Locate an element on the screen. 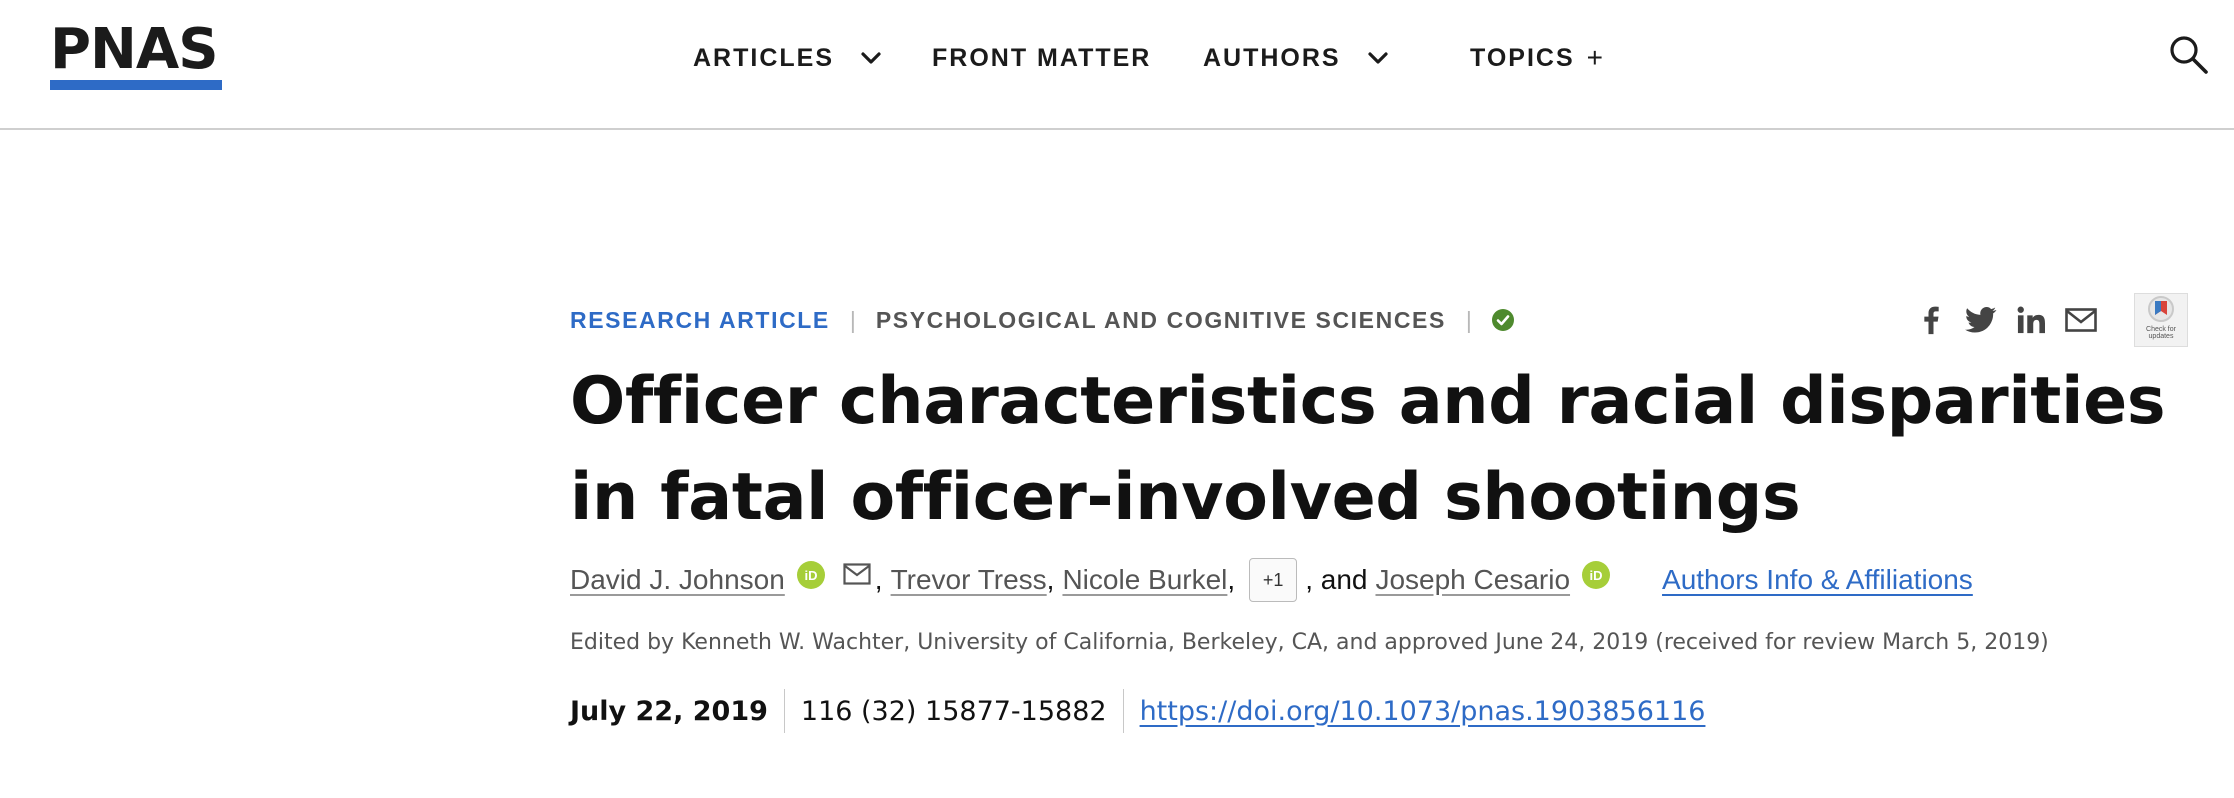 Image resolution: width=2234 pixels, height=798 pixels. nav-topics: TOPICS + is located at coordinates (1536, 58).